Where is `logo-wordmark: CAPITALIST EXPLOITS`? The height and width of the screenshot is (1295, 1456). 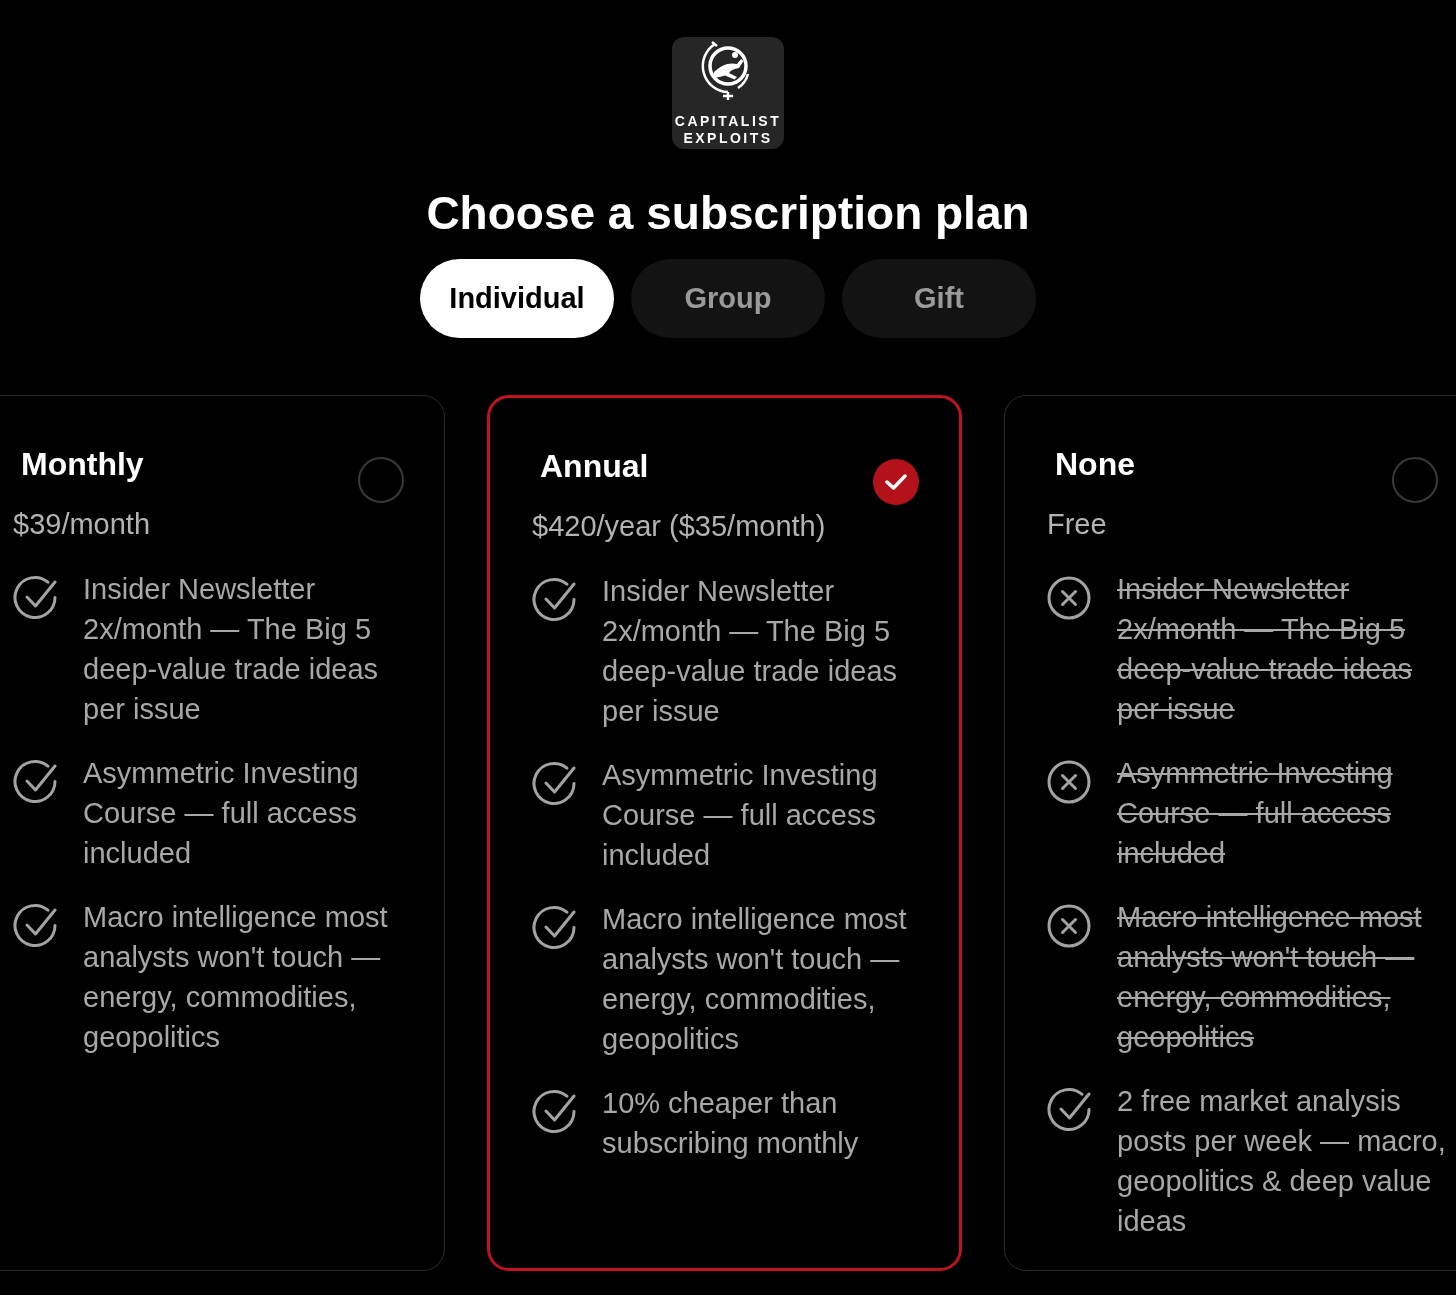
logo-wordmark: CAPITALIST EXPLOITS is located at coordinates (728, 130).